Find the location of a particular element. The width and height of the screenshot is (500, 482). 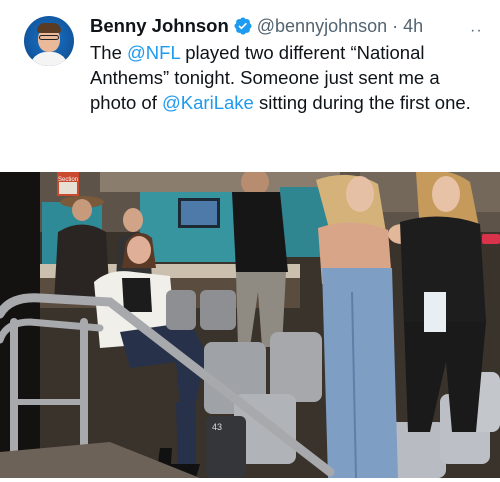

svg-text: Section is located at coordinates (68, 180).